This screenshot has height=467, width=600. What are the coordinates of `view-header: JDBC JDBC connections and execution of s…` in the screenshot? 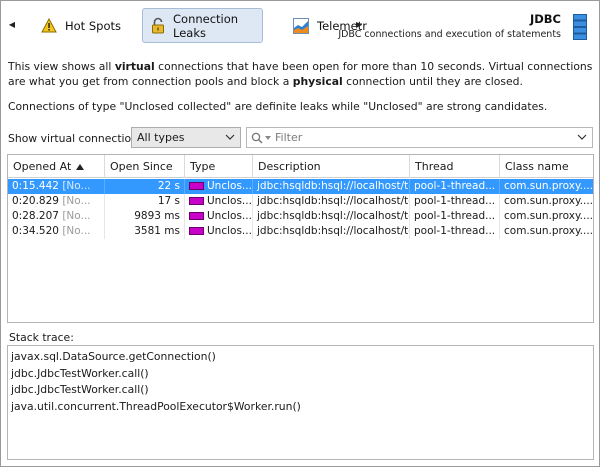 It's located at (449, 26).